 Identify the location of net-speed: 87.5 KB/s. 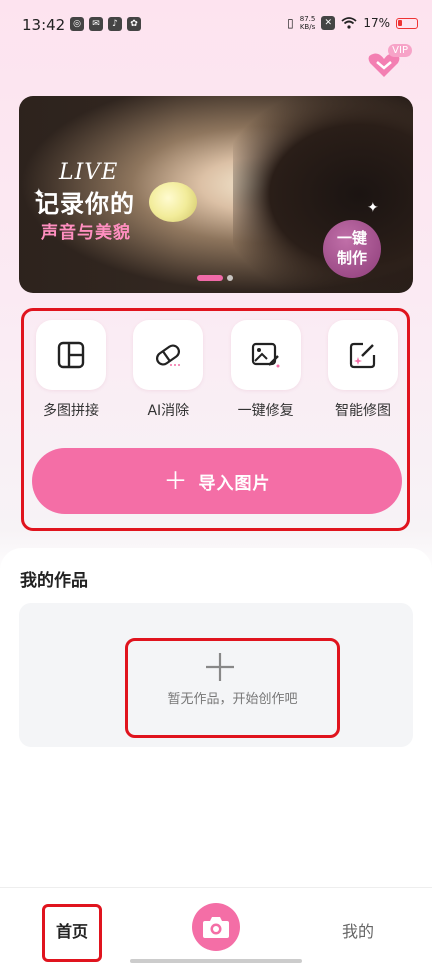
(308, 23).